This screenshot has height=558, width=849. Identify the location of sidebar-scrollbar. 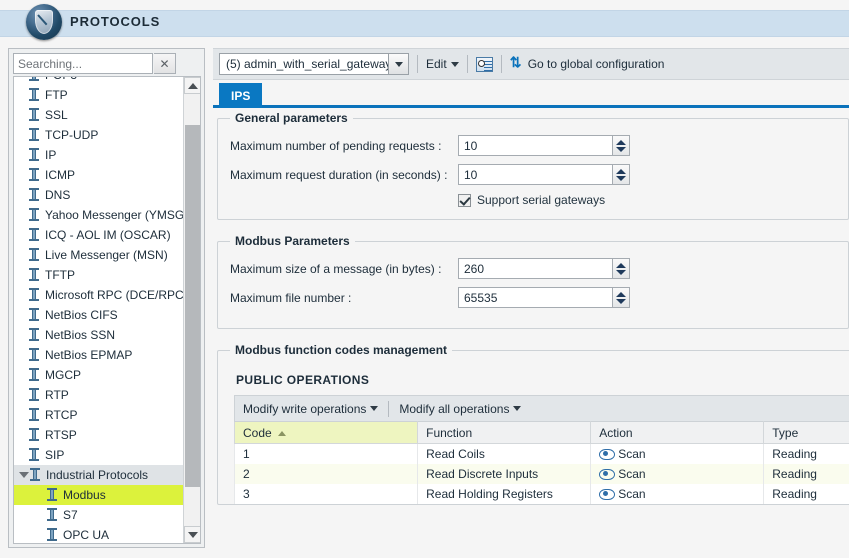
(191, 310).